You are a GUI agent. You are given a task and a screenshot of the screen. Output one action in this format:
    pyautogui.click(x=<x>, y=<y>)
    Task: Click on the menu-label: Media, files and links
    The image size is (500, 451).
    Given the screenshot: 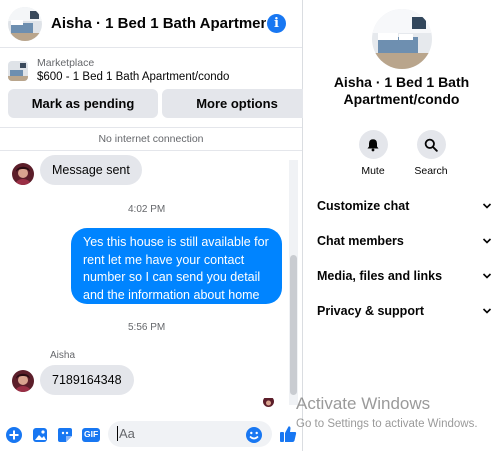 What is the action you would take?
    pyautogui.click(x=380, y=276)
    